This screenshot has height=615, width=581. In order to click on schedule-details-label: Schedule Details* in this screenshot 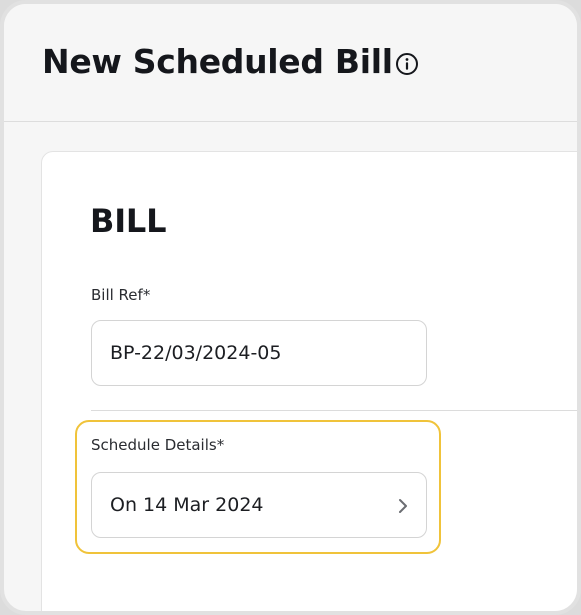, I will do `click(158, 445)`.